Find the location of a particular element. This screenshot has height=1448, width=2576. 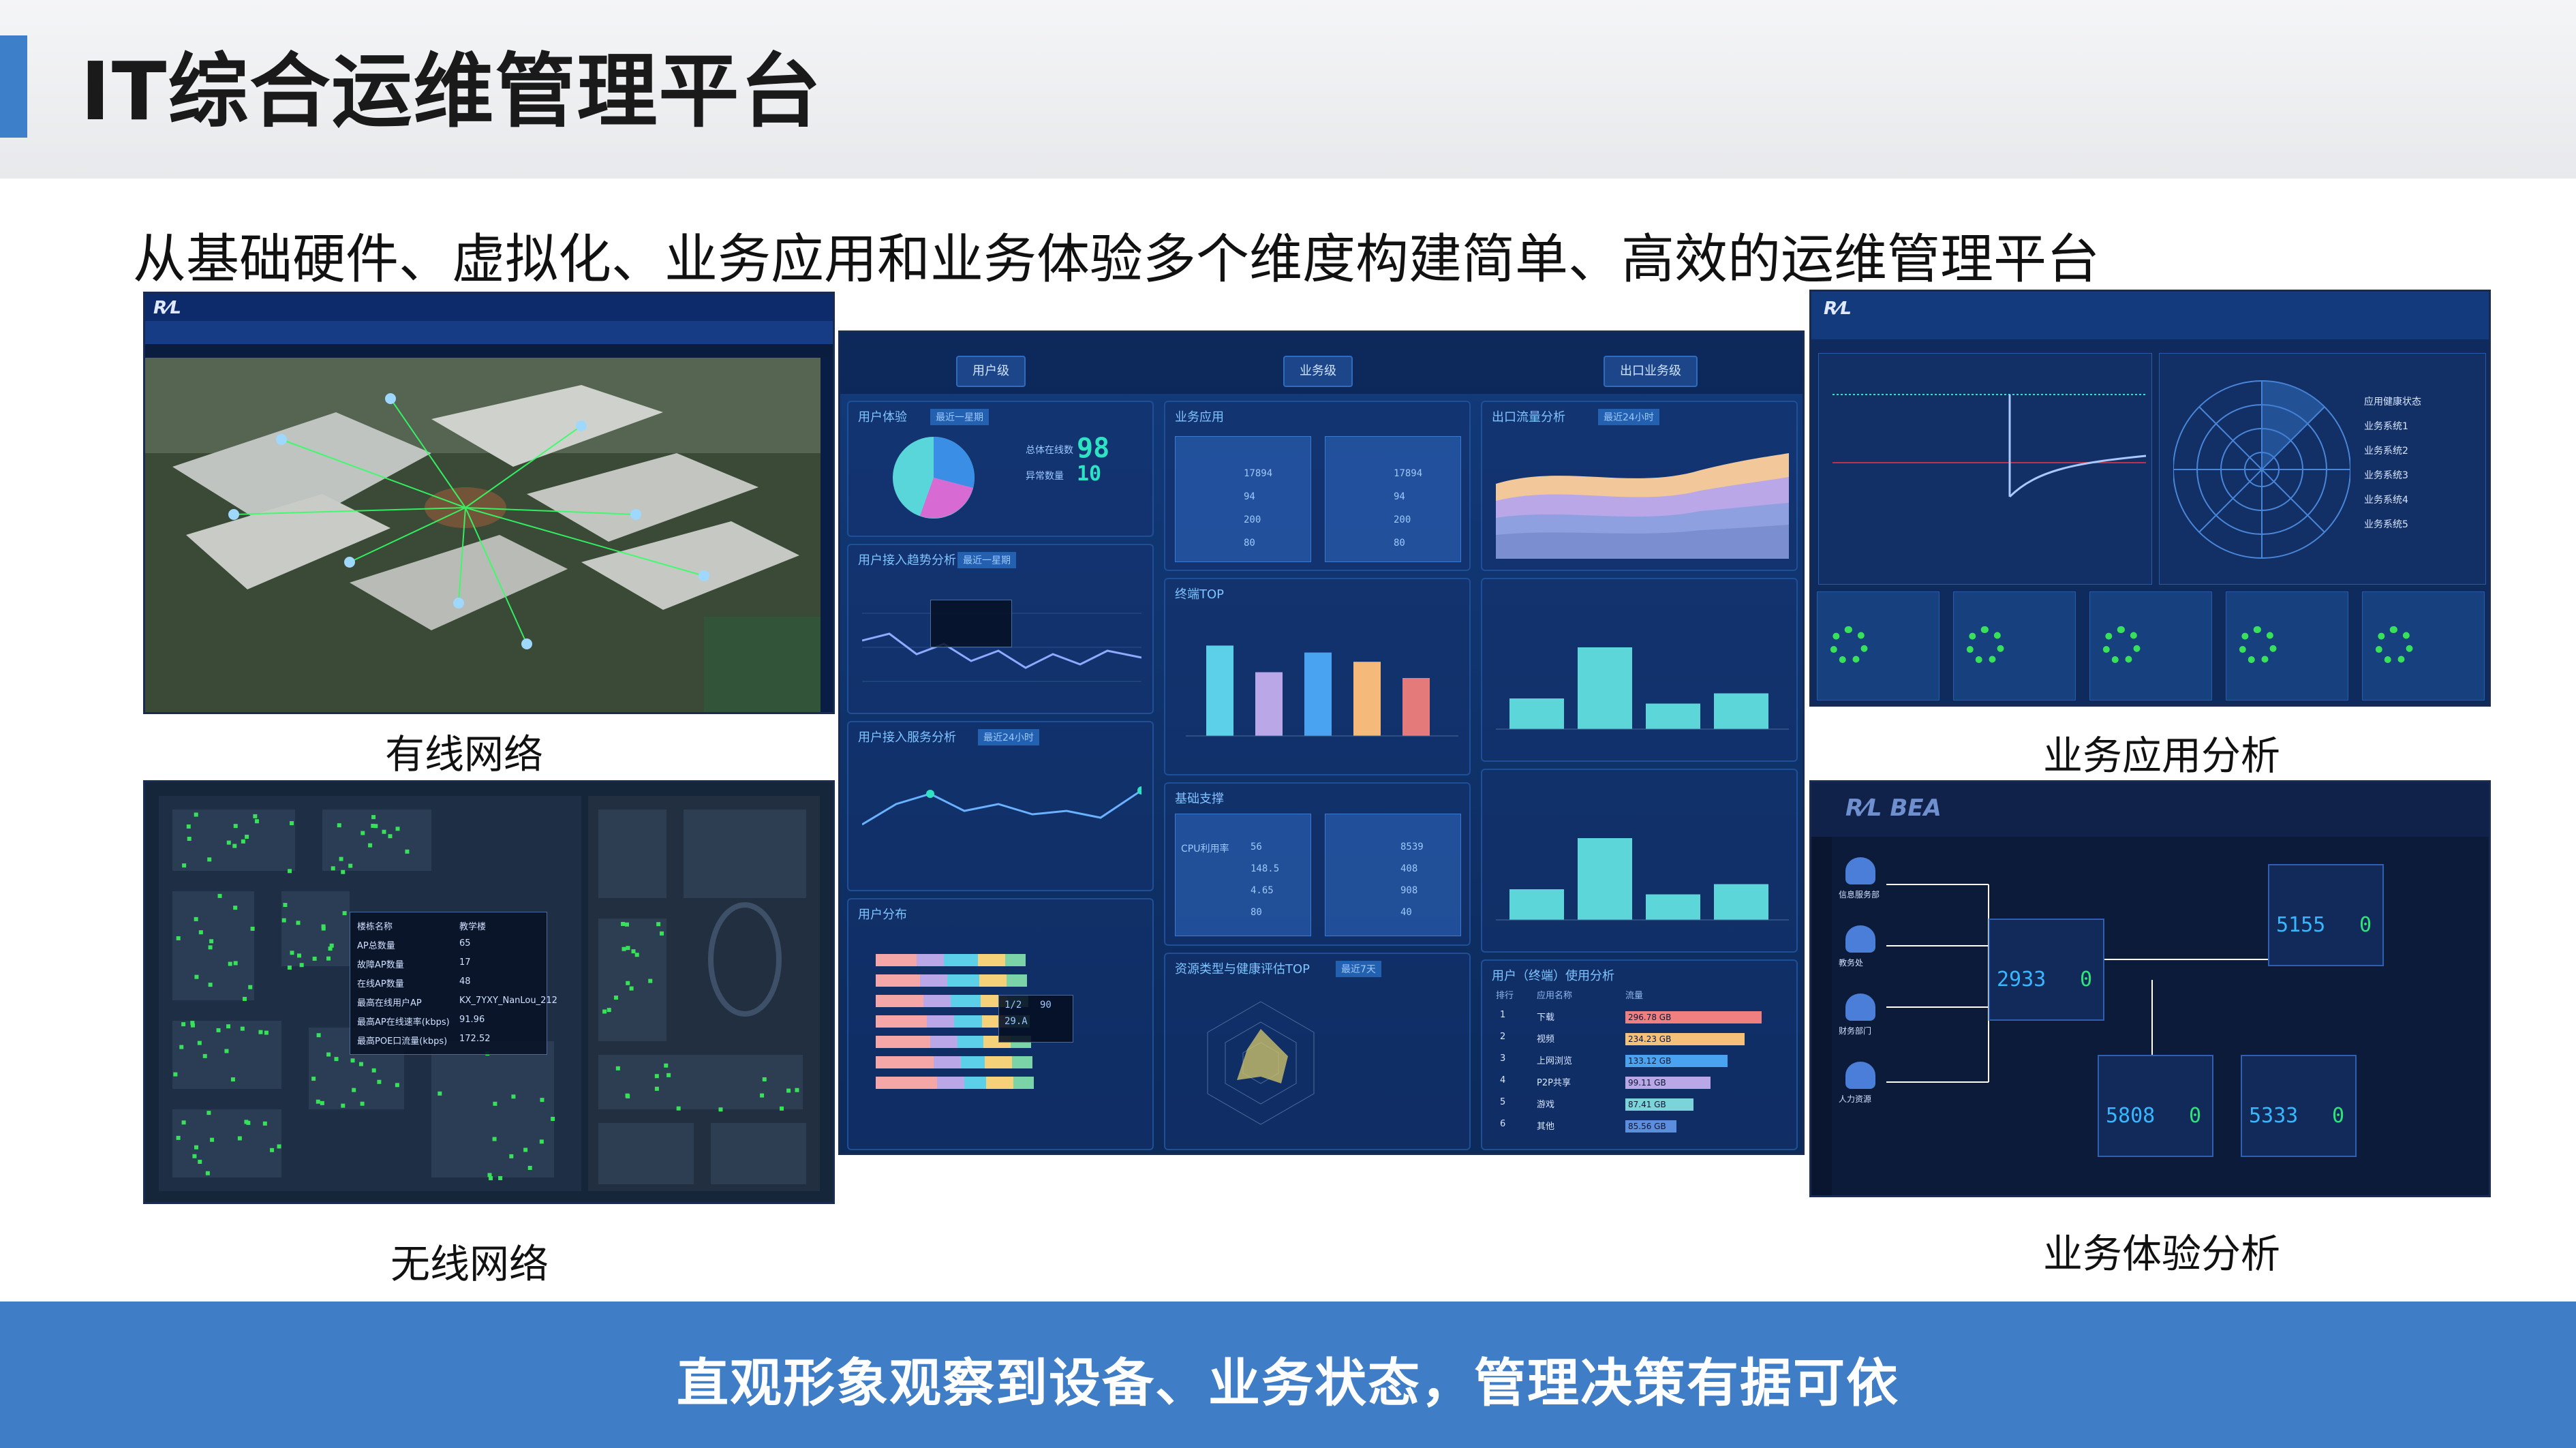

access-trend-dropdown: 最近一星期 is located at coordinates (986, 560).